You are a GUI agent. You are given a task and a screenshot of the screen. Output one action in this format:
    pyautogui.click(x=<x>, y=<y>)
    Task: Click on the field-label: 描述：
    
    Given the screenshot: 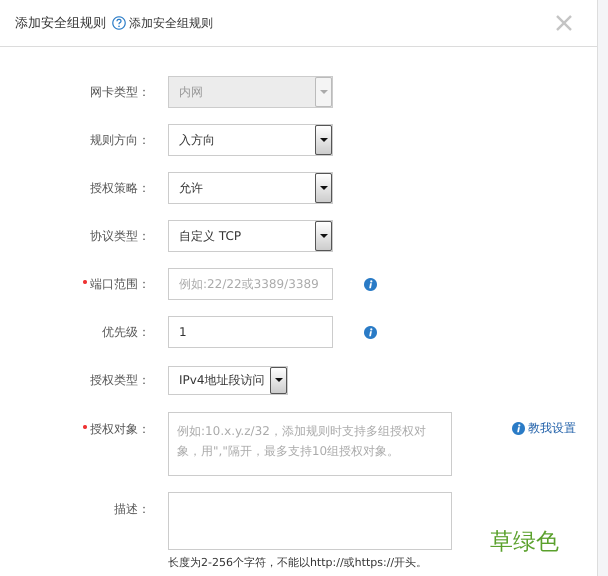 What is the action you would take?
    pyautogui.click(x=132, y=509)
    